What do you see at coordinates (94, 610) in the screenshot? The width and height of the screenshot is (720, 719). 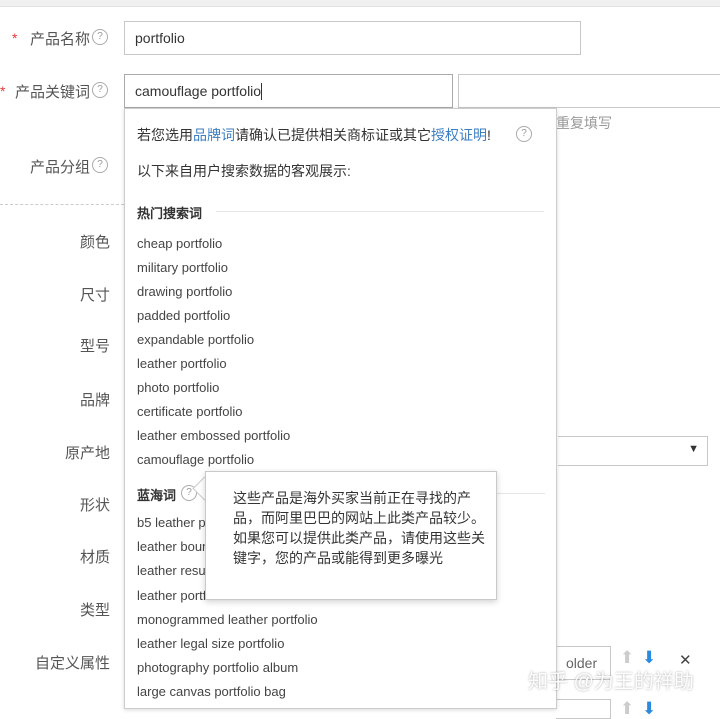 I see `attr-label-type: 类型` at bounding box center [94, 610].